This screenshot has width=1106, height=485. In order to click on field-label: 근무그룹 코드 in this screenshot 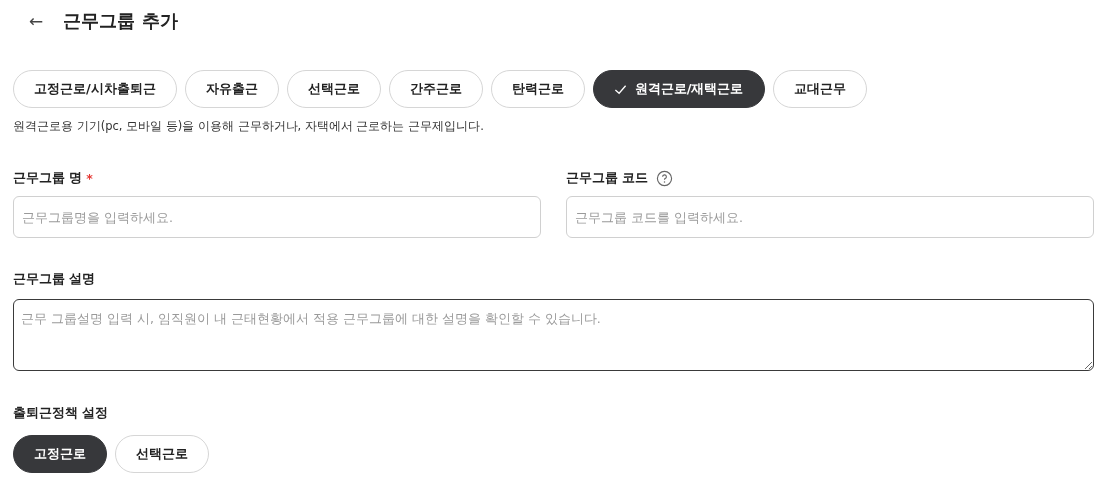, I will do `click(607, 178)`.